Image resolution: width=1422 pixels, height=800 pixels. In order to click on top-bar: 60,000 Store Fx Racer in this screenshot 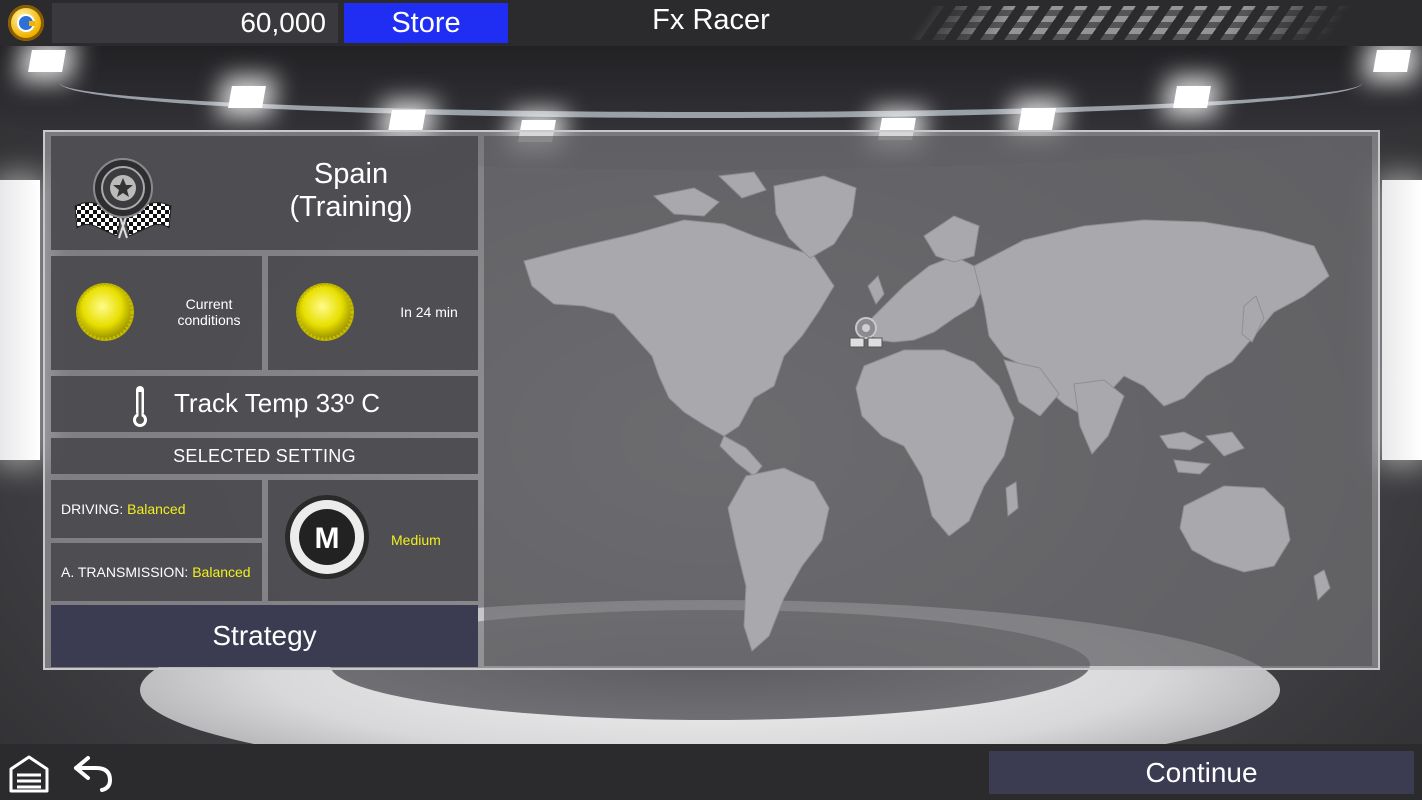, I will do `click(711, 23)`.